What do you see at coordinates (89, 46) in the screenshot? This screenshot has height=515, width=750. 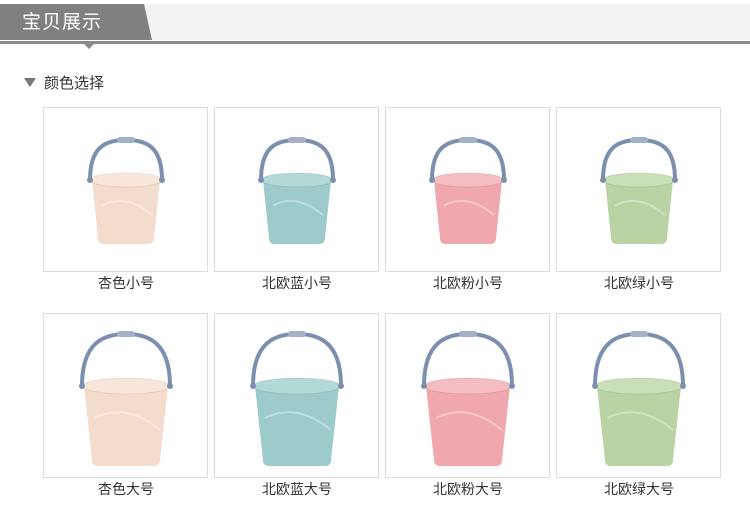 I see `header-pointer-icon` at bounding box center [89, 46].